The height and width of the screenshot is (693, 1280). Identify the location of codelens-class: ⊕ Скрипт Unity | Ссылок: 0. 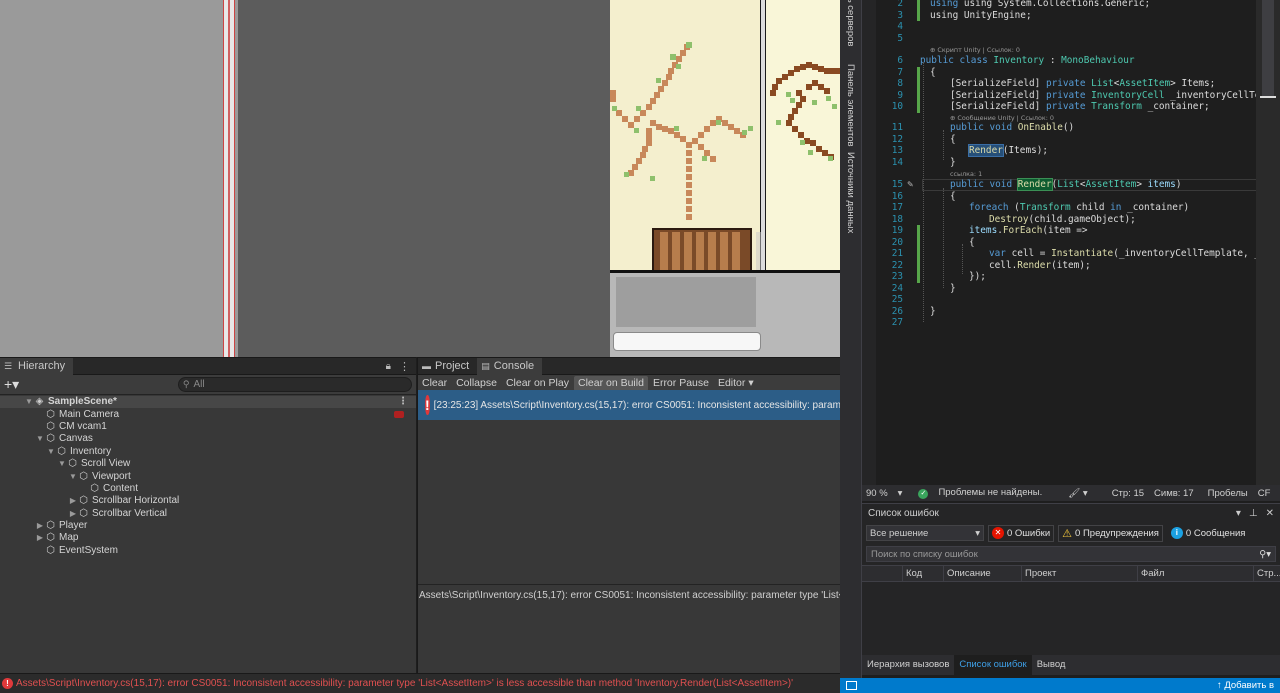
(975, 50).